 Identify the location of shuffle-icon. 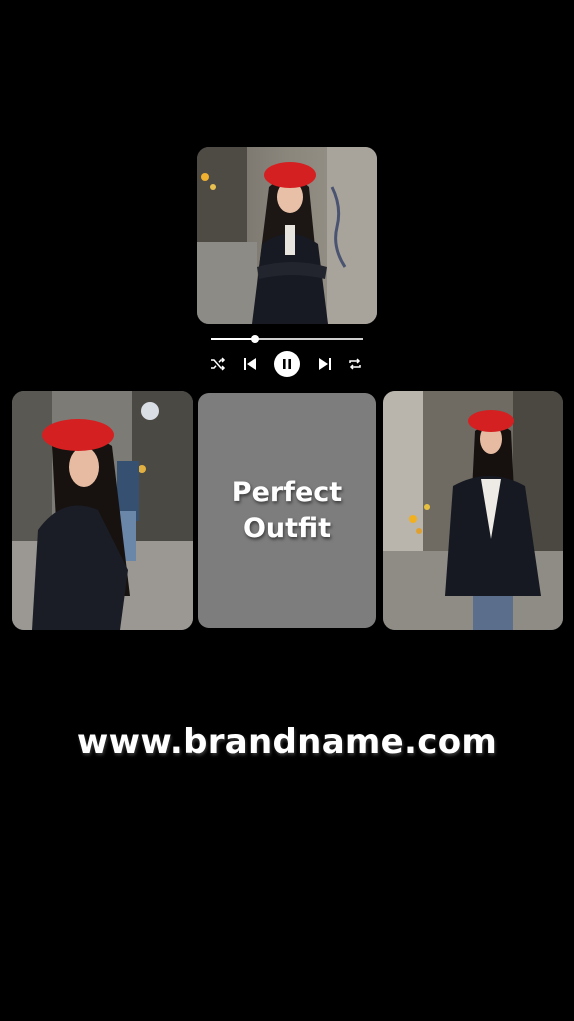
(218, 364).